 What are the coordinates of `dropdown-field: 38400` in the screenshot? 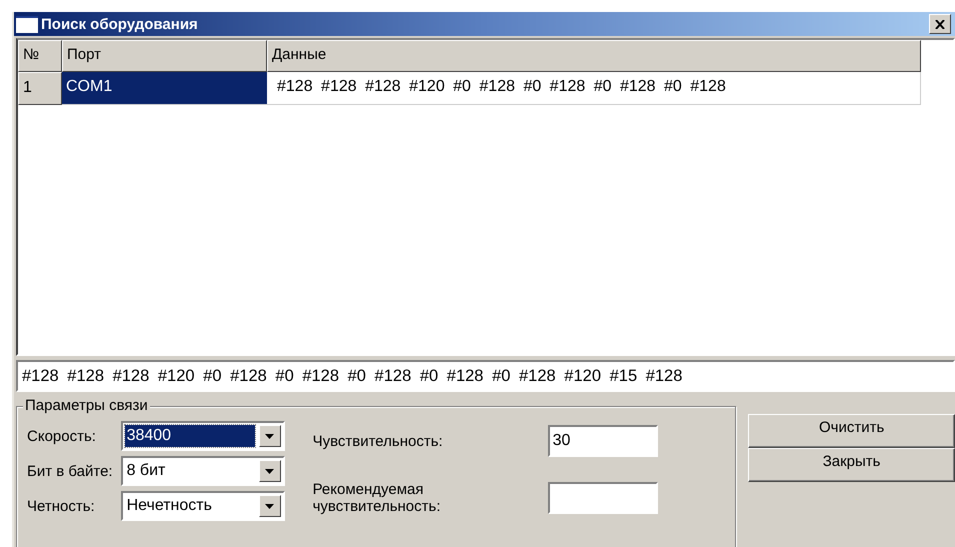 It's located at (202, 436).